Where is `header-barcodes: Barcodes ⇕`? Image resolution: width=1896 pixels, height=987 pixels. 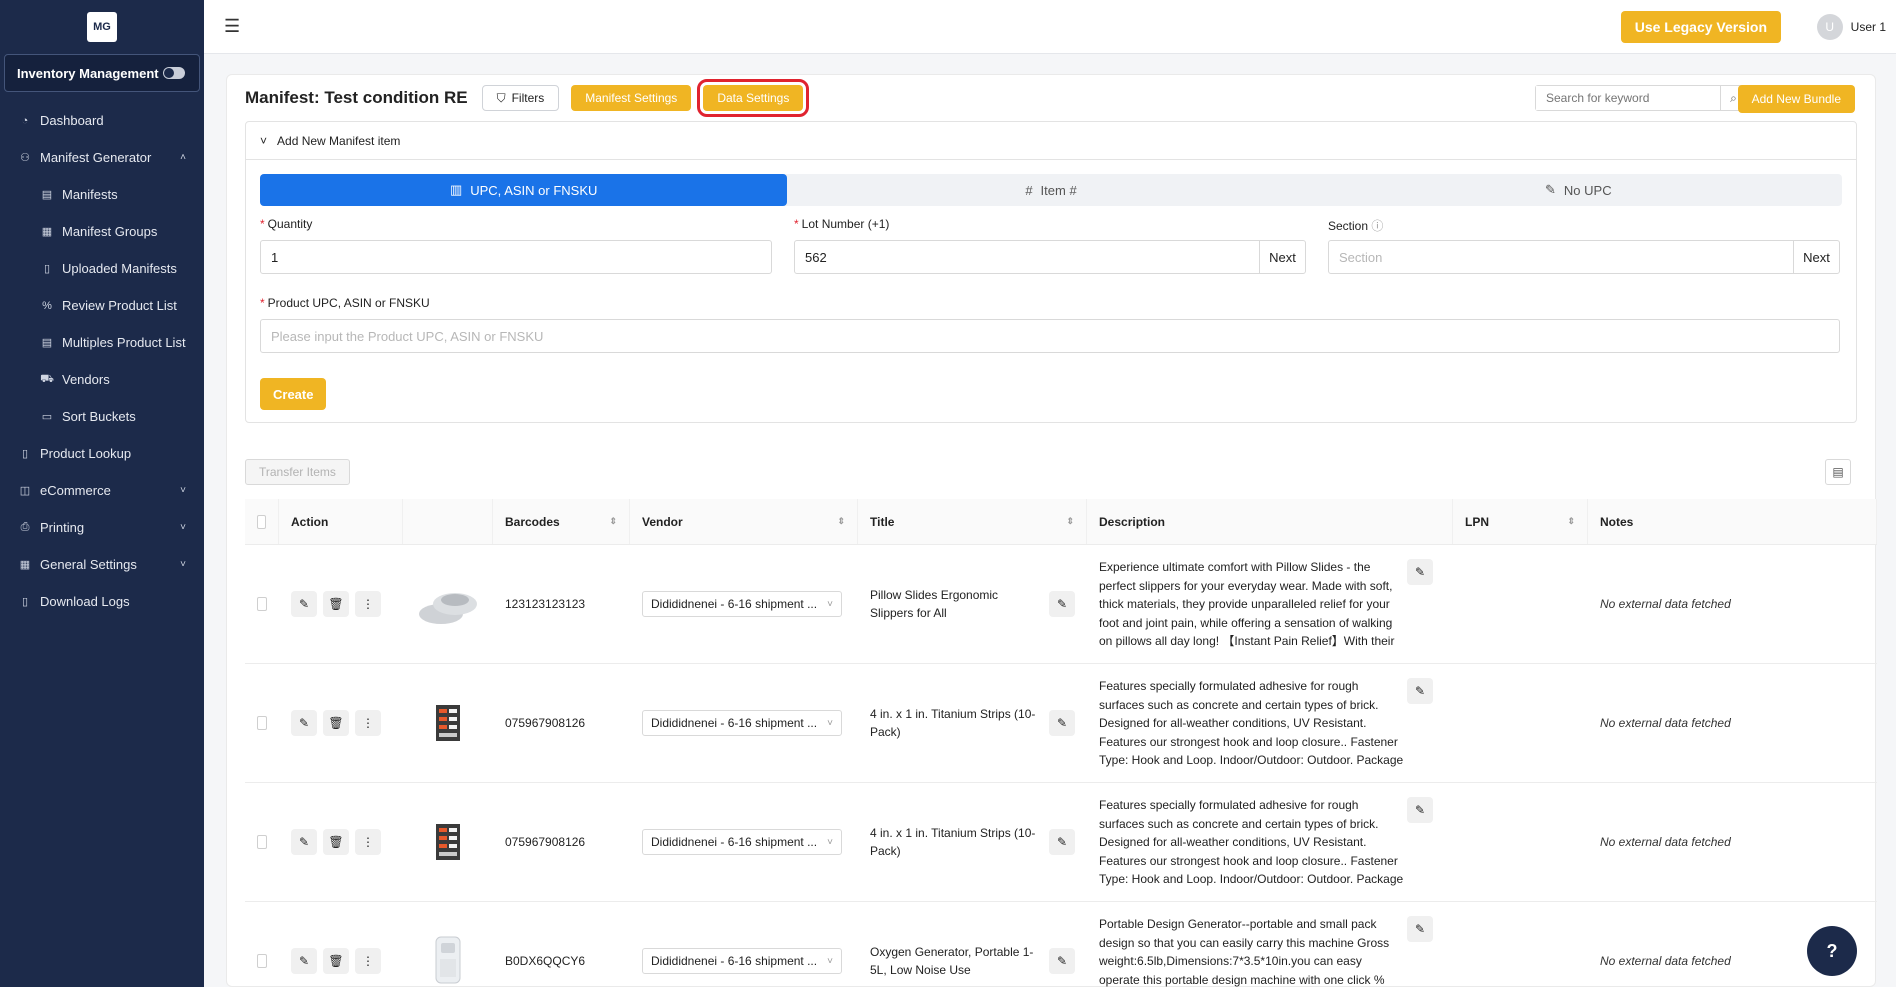
header-barcodes: Barcodes ⇕ is located at coordinates (561, 521).